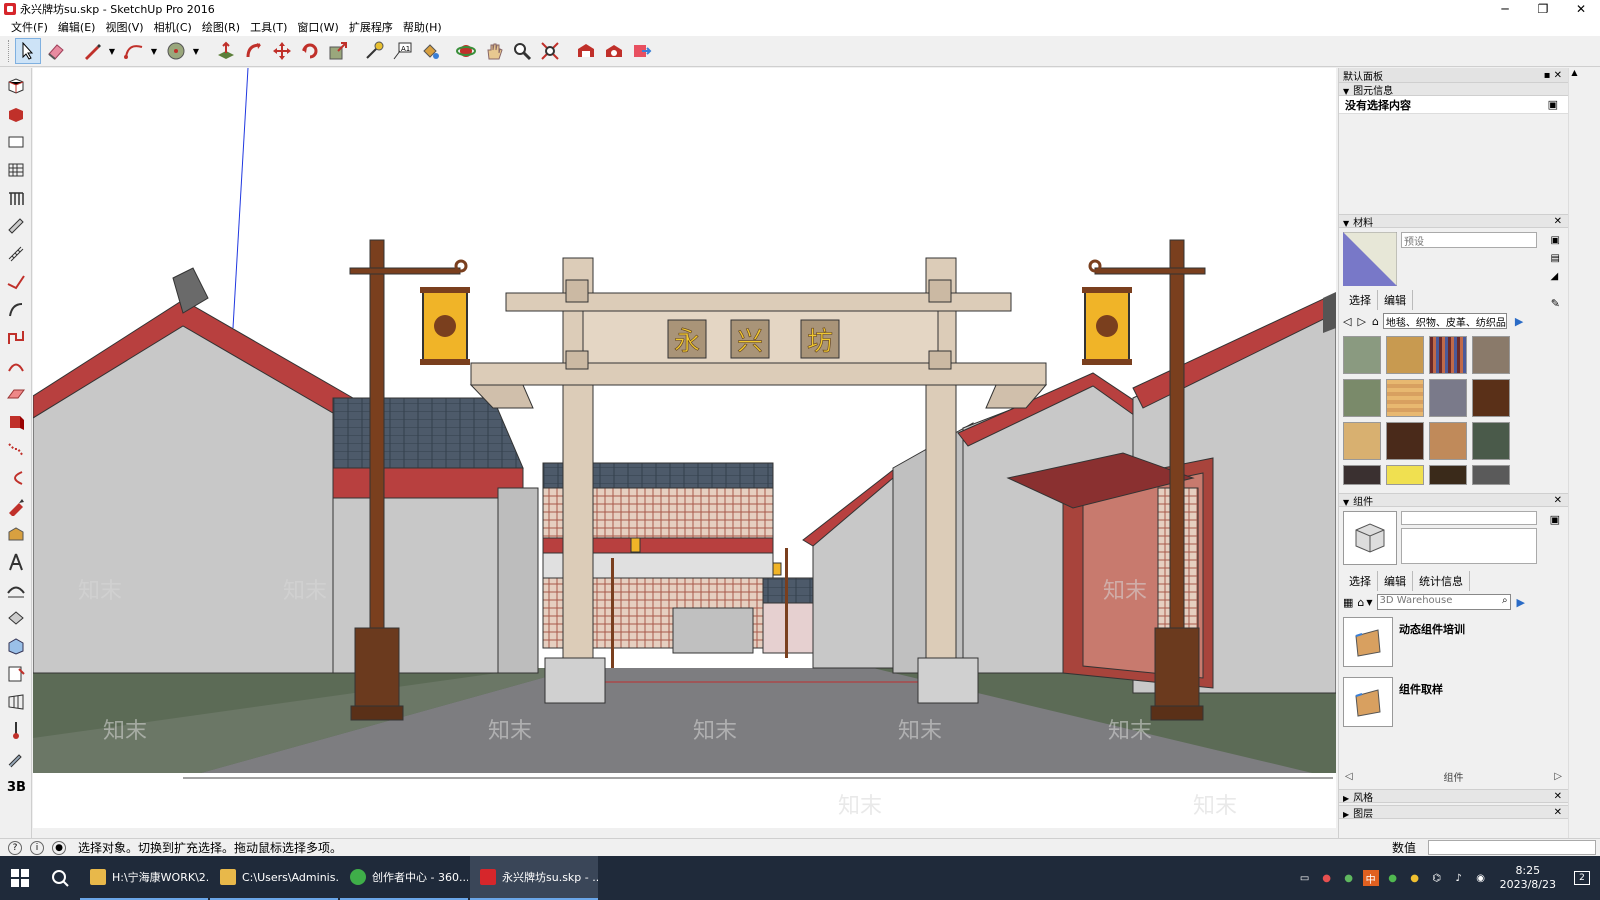 The image size is (1600, 900). I want to click on tape-measure-tool-button, so click(374, 51).